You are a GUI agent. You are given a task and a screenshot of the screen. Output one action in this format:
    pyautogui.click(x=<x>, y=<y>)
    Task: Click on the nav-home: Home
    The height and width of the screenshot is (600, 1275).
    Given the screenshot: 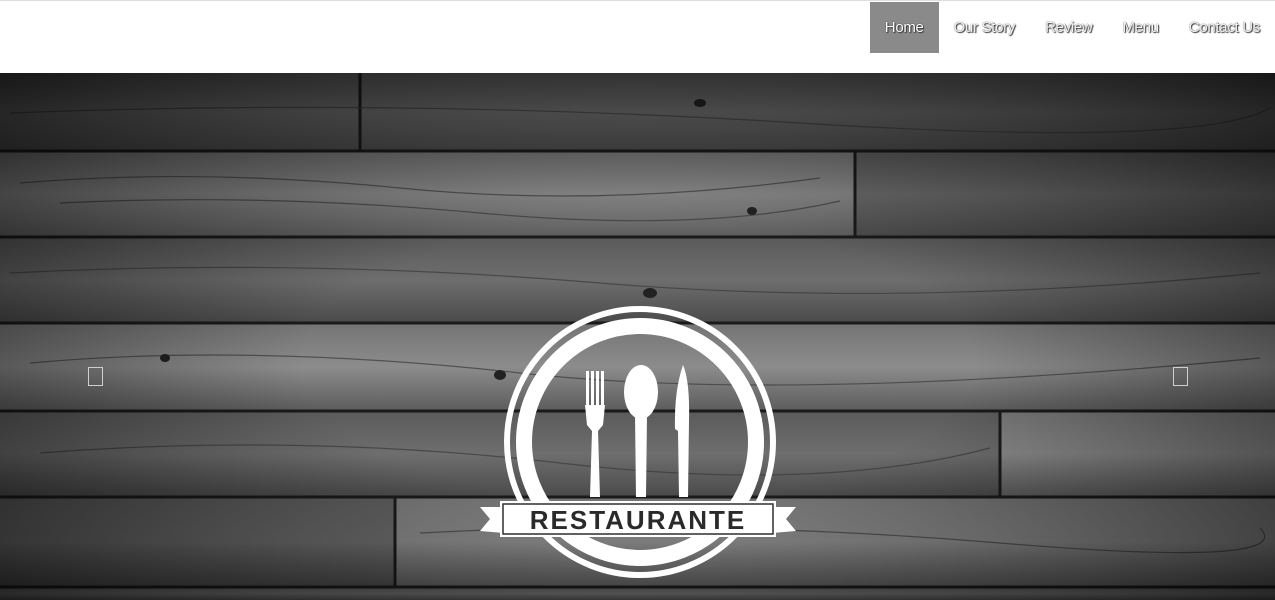 What is the action you would take?
    pyautogui.click(x=904, y=27)
    